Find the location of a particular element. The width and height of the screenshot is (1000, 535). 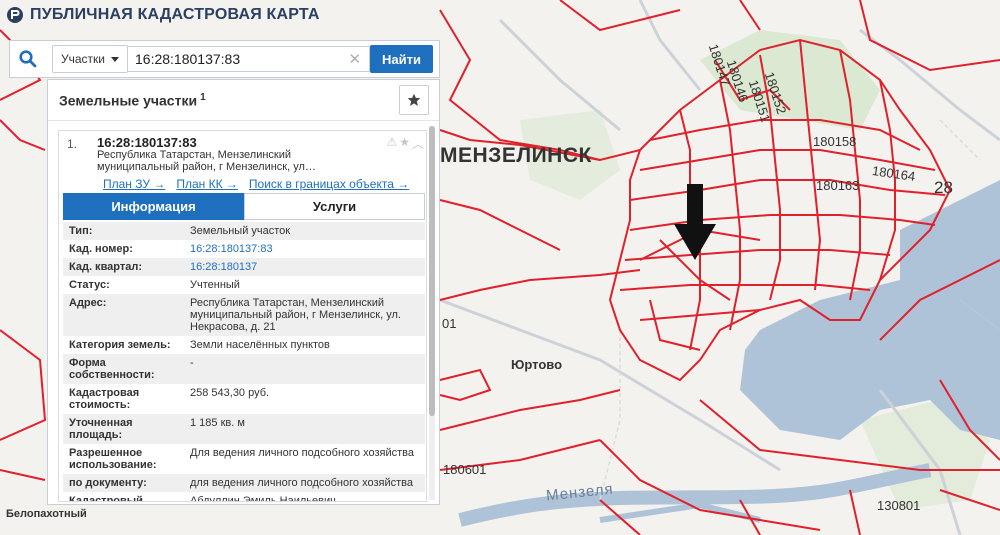

chevron-down-icon is located at coordinates (115, 59).